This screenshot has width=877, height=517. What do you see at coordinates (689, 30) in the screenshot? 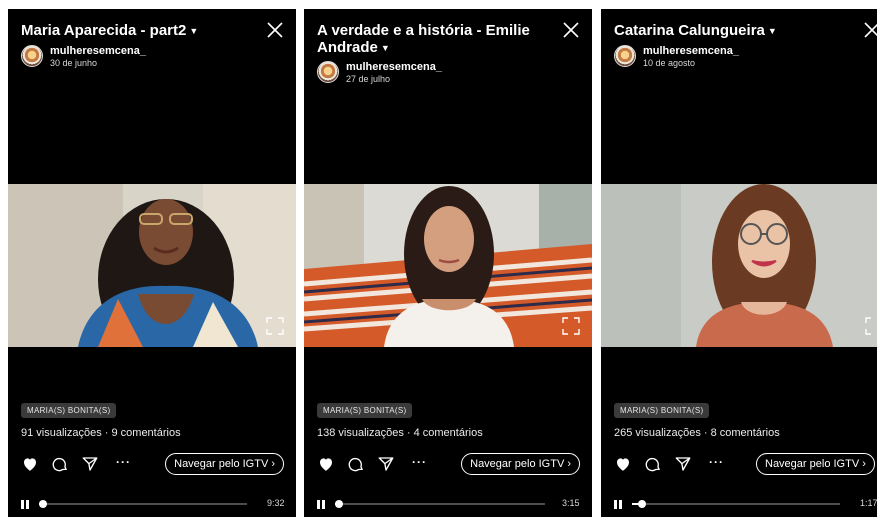
I see `video-title: Catarina Calungueira` at bounding box center [689, 30].